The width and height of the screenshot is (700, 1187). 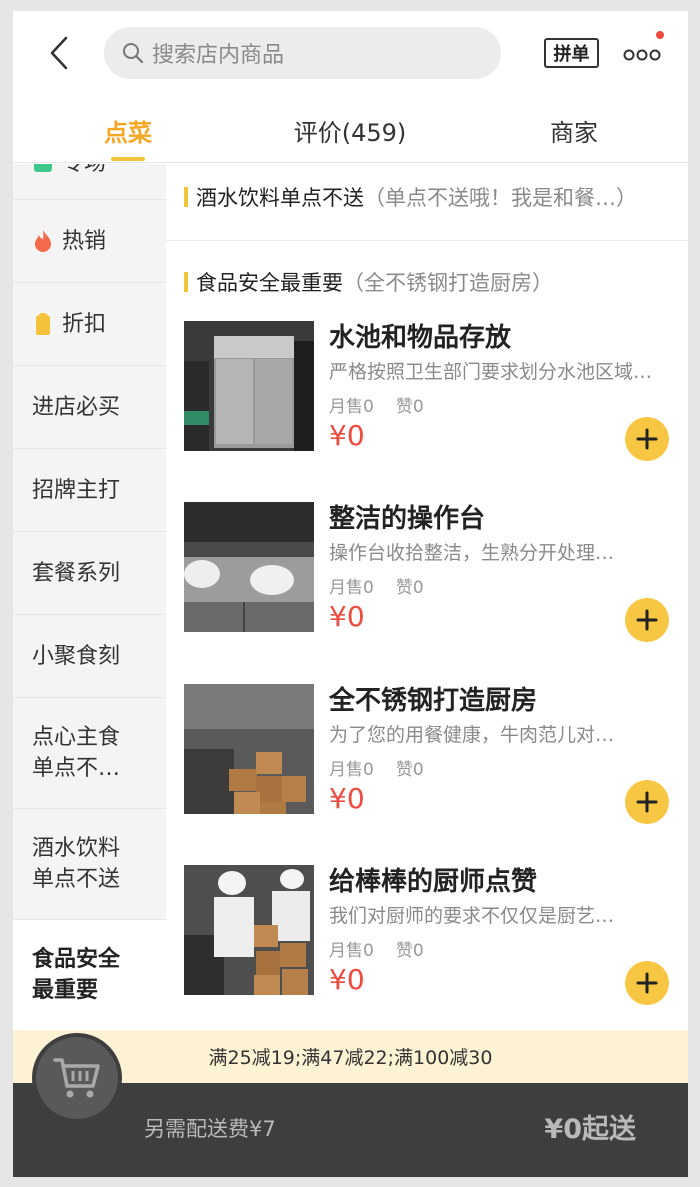 I want to click on cart-bar: 另需配送费¥7 ¥0起送, so click(x=350, y=1105).